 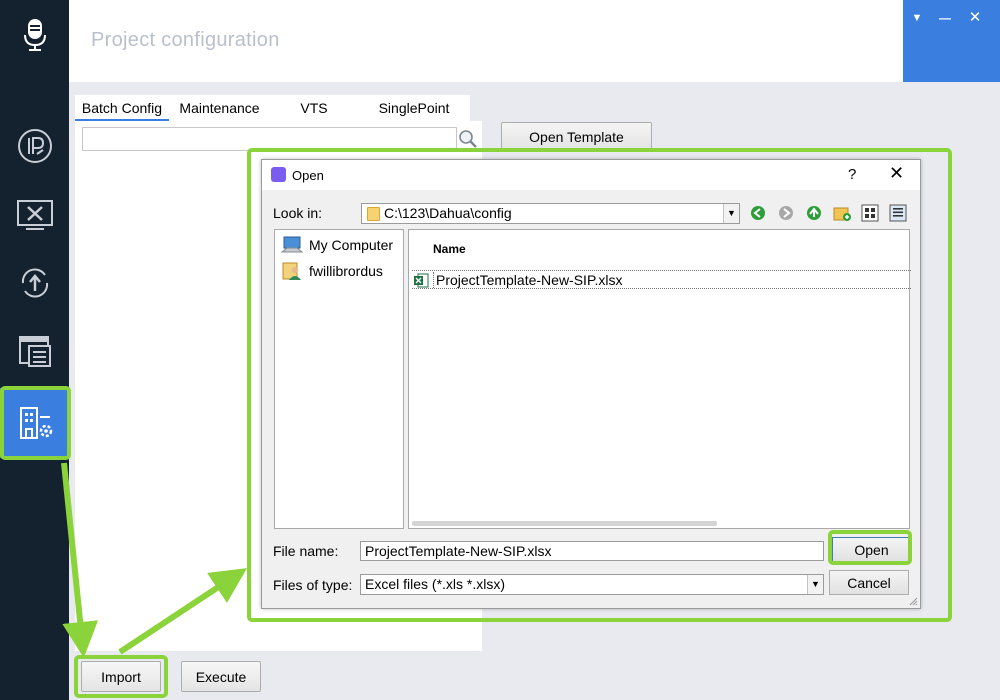 What do you see at coordinates (121, 676) in the screenshot?
I see `import-button: Import` at bounding box center [121, 676].